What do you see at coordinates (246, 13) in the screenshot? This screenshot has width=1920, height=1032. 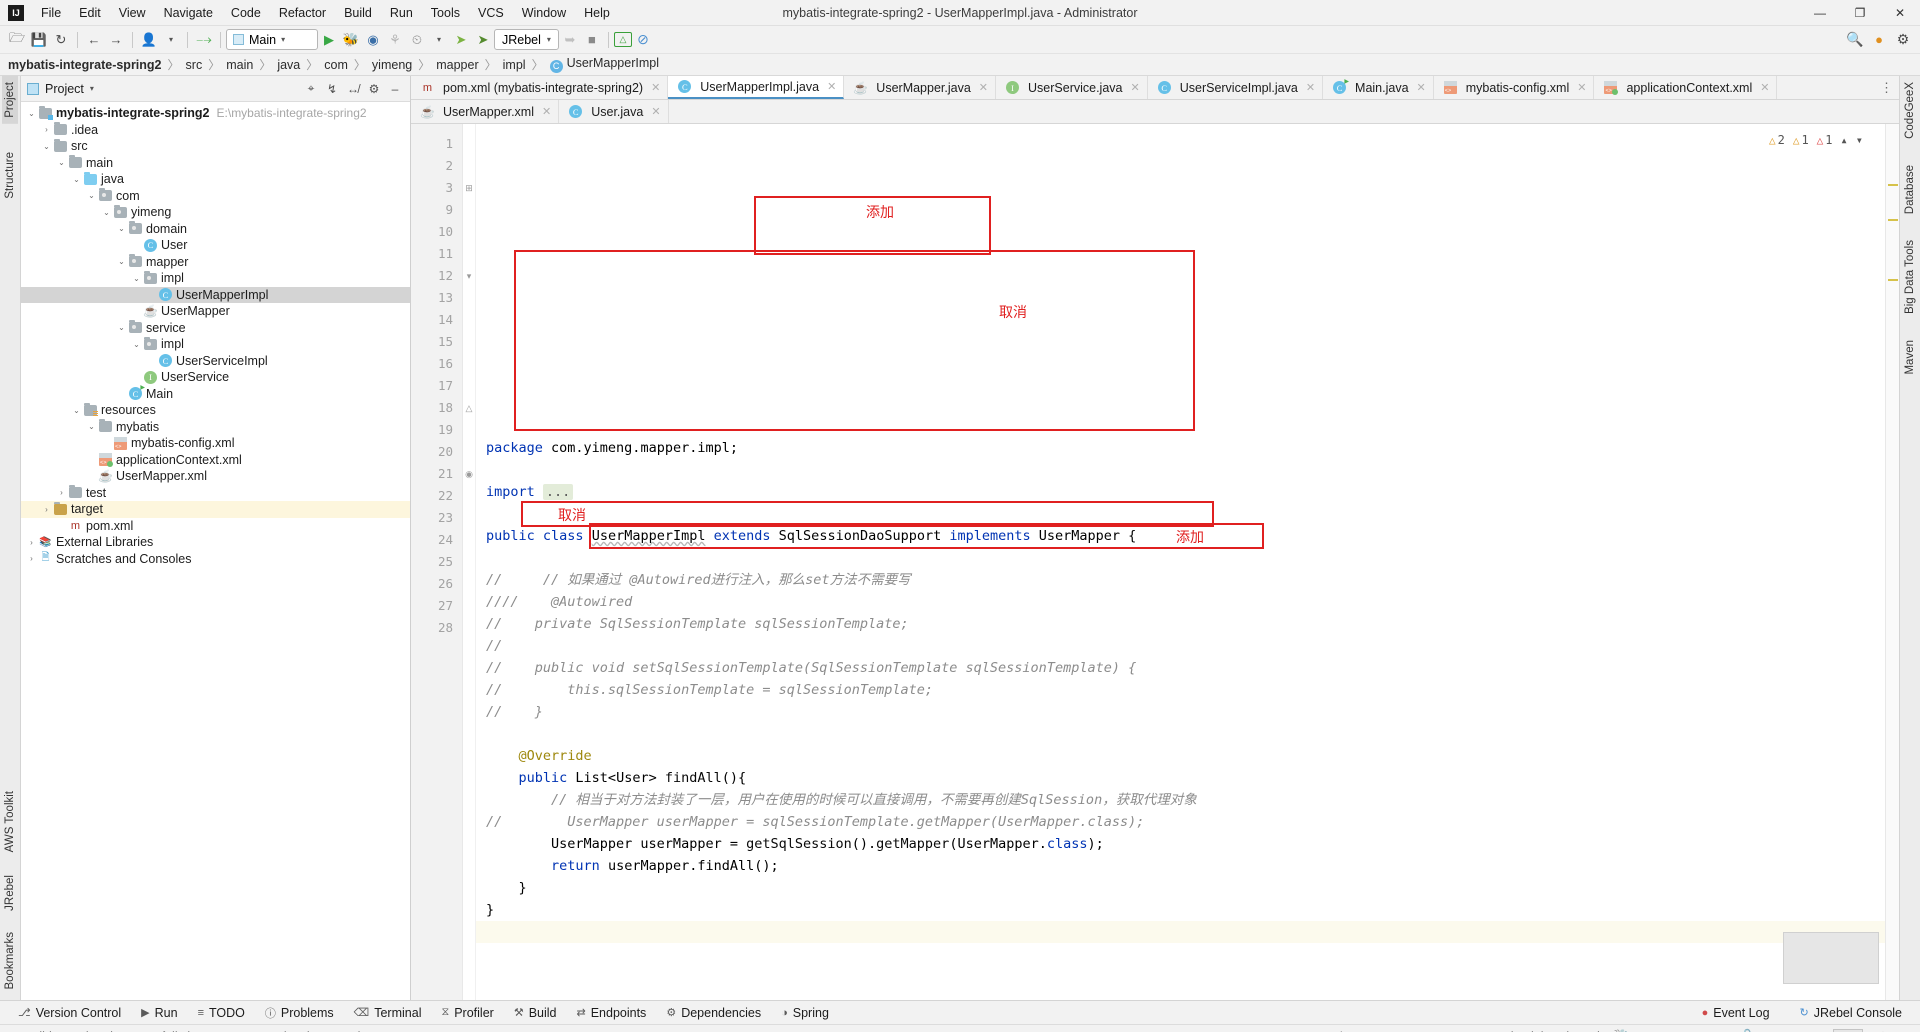 I see `menu-item-code: Code` at bounding box center [246, 13].